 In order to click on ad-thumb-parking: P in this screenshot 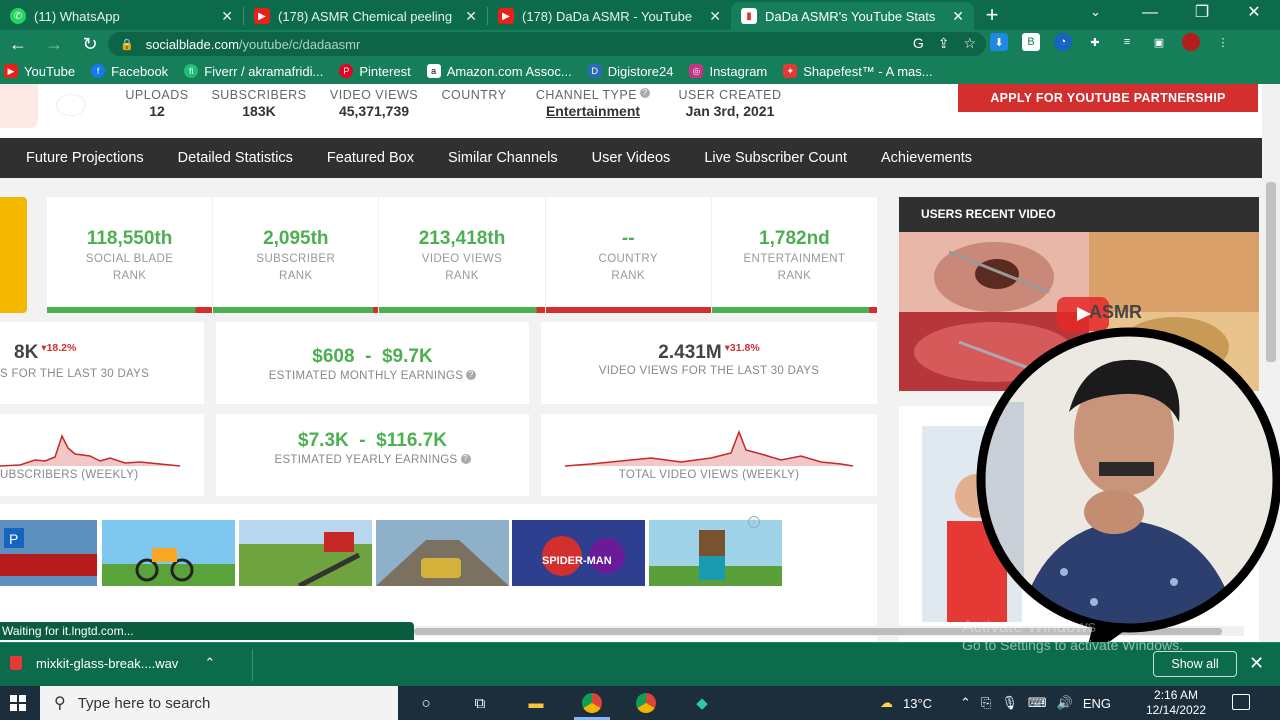, I will do `click(48, 553)`.